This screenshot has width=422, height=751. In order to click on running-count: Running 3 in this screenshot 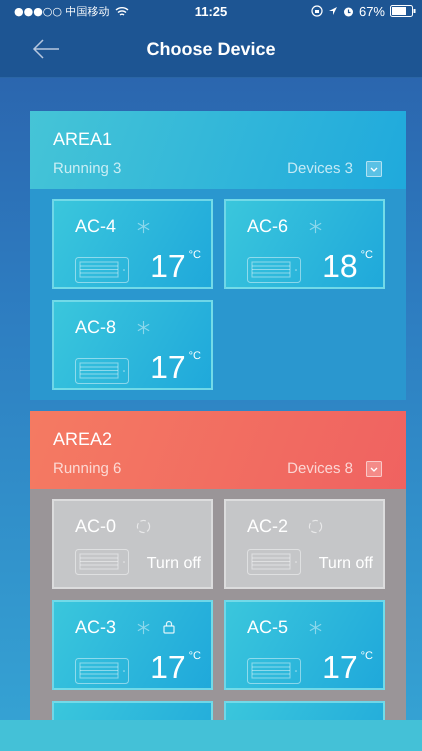, I will do `click(87, 168)`.